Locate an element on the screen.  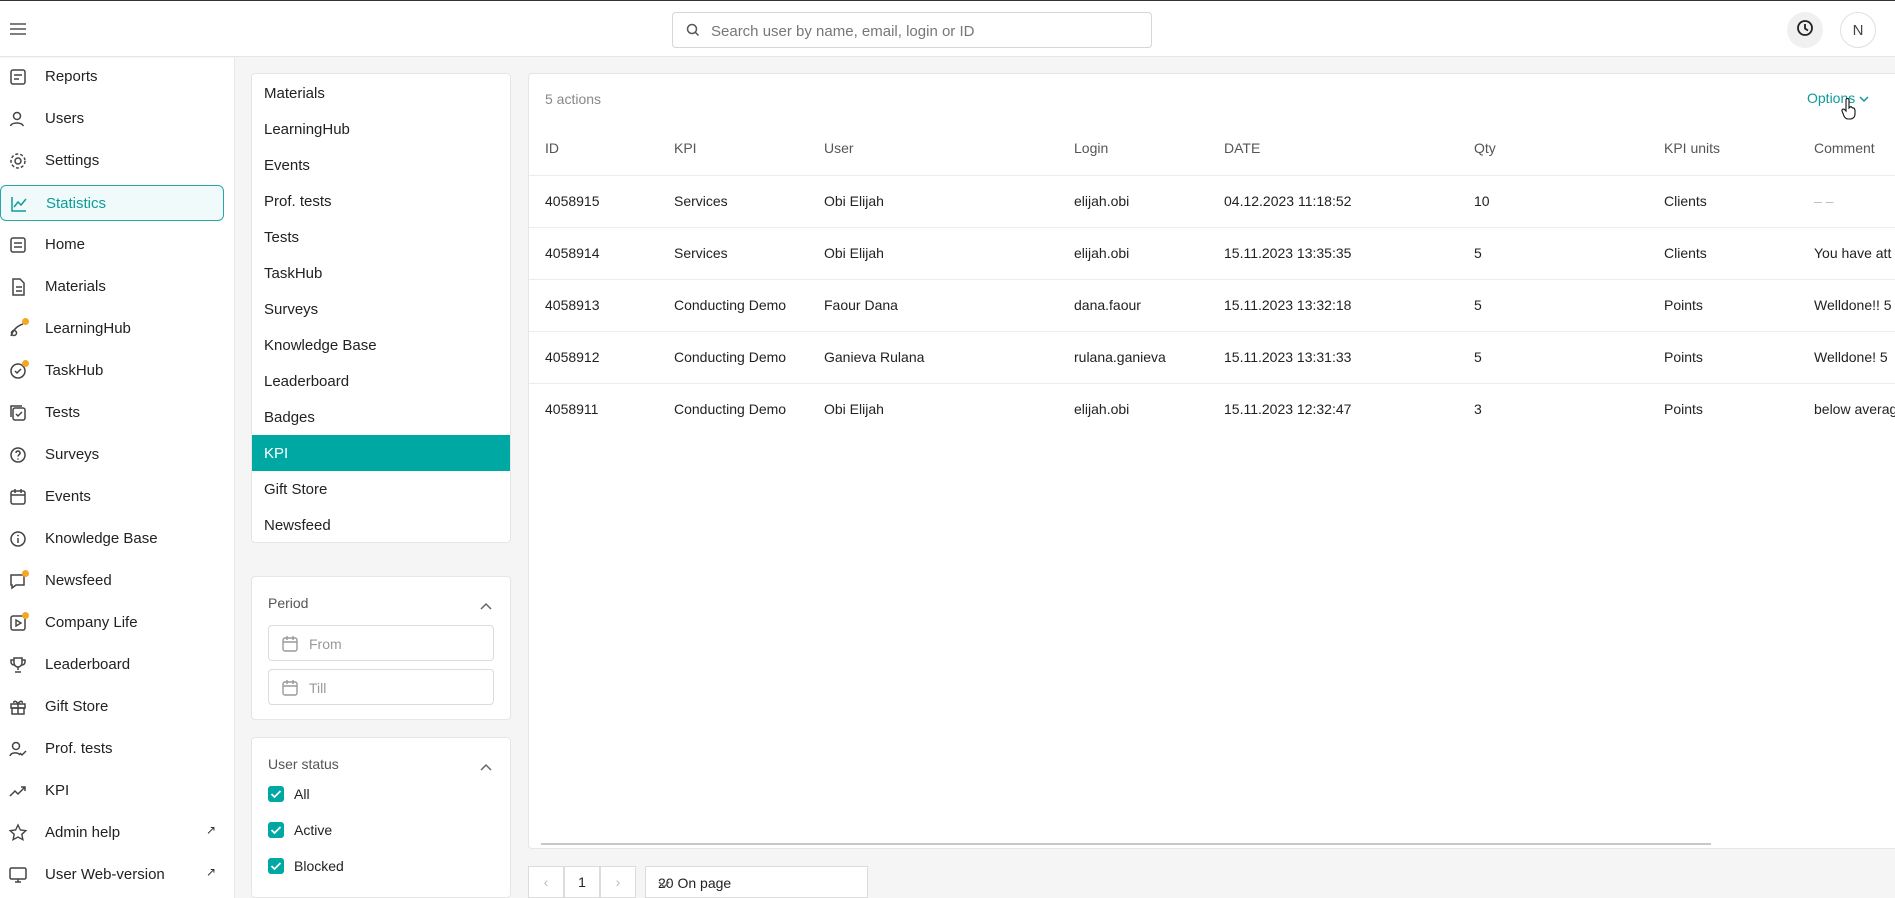
category-item-learninghub: LearningHub is located at coordinates (381, 129).